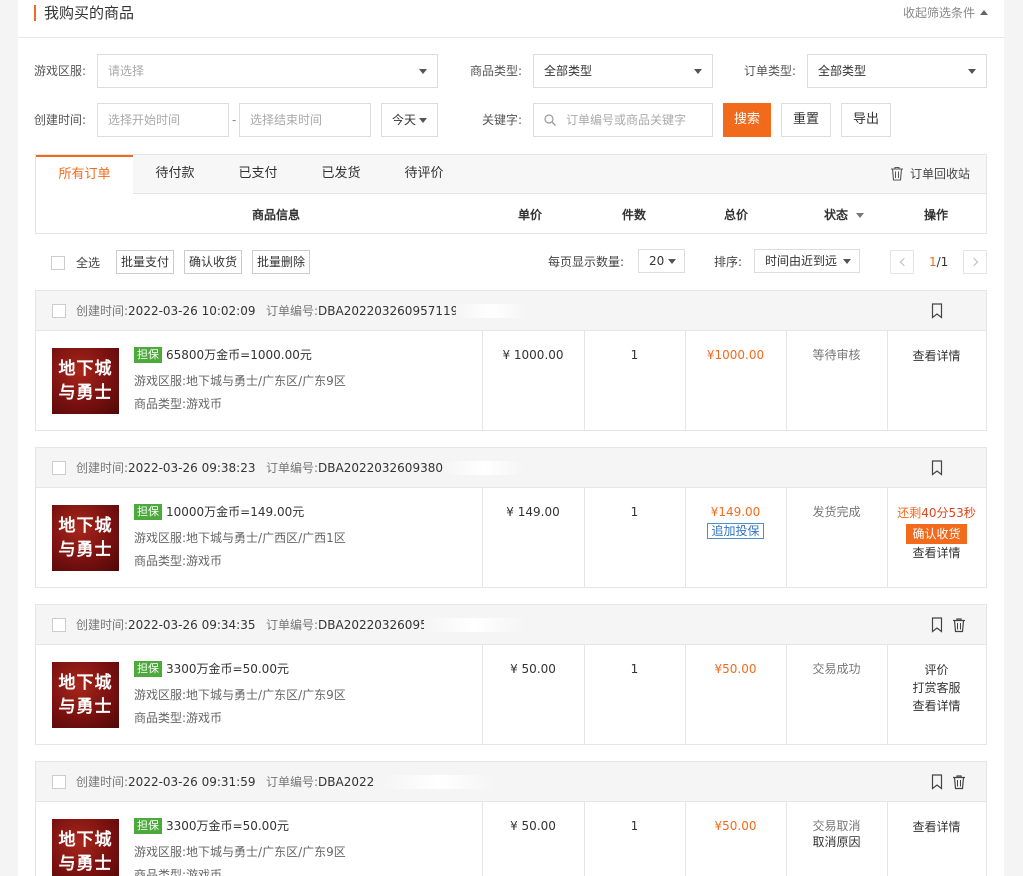 The width and height of the screenshot is (1023, 876). Describe the element at coordinates (836, 826) in the screenshot. I see `order-status: 交易取消` at that location.